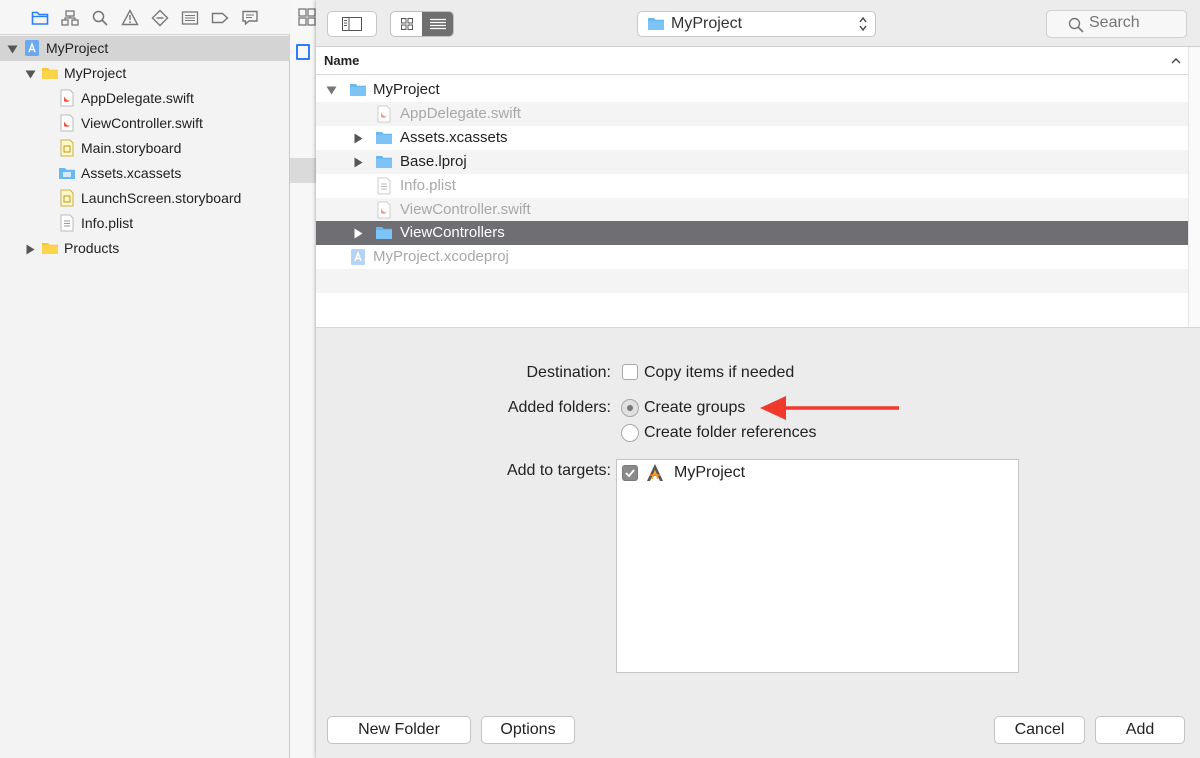 This screenshot has width=1200, height=758. What do you see at coordinates (655, 472) in the screenshot?
I see `app-target-icon` at bounding box center [655, 472].